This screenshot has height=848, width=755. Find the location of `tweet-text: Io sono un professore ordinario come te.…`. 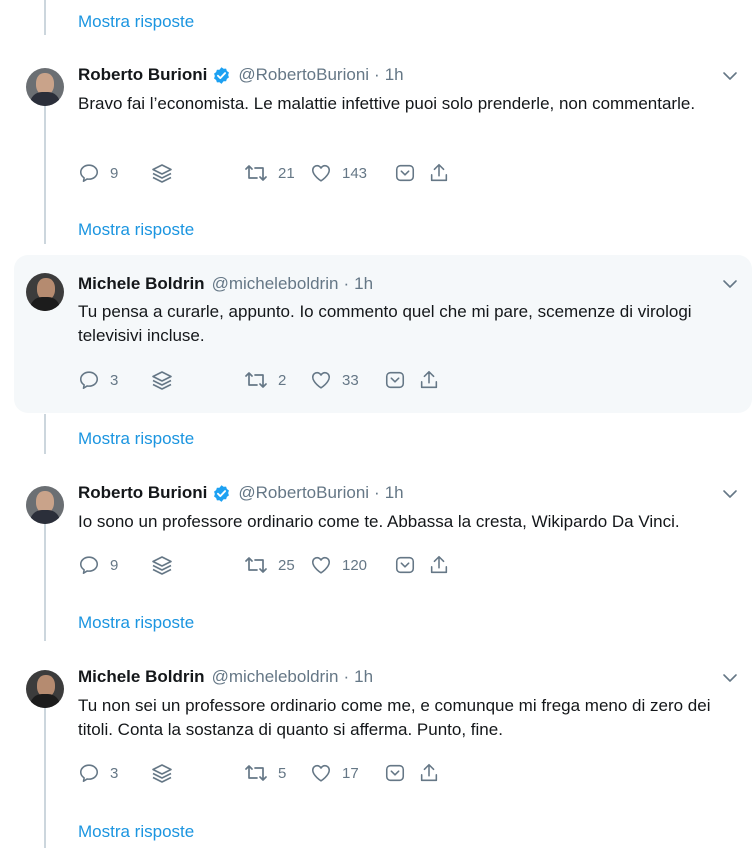

tweet-text: Io sono un professore ordinario come te.… is located at coordinates (379, 521).